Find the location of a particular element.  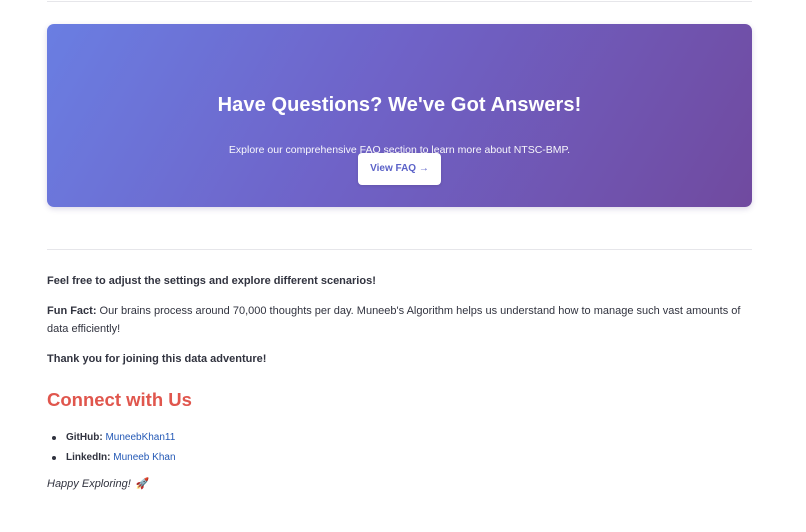

social-label: GitHub: is located at coordinates (84, 437).